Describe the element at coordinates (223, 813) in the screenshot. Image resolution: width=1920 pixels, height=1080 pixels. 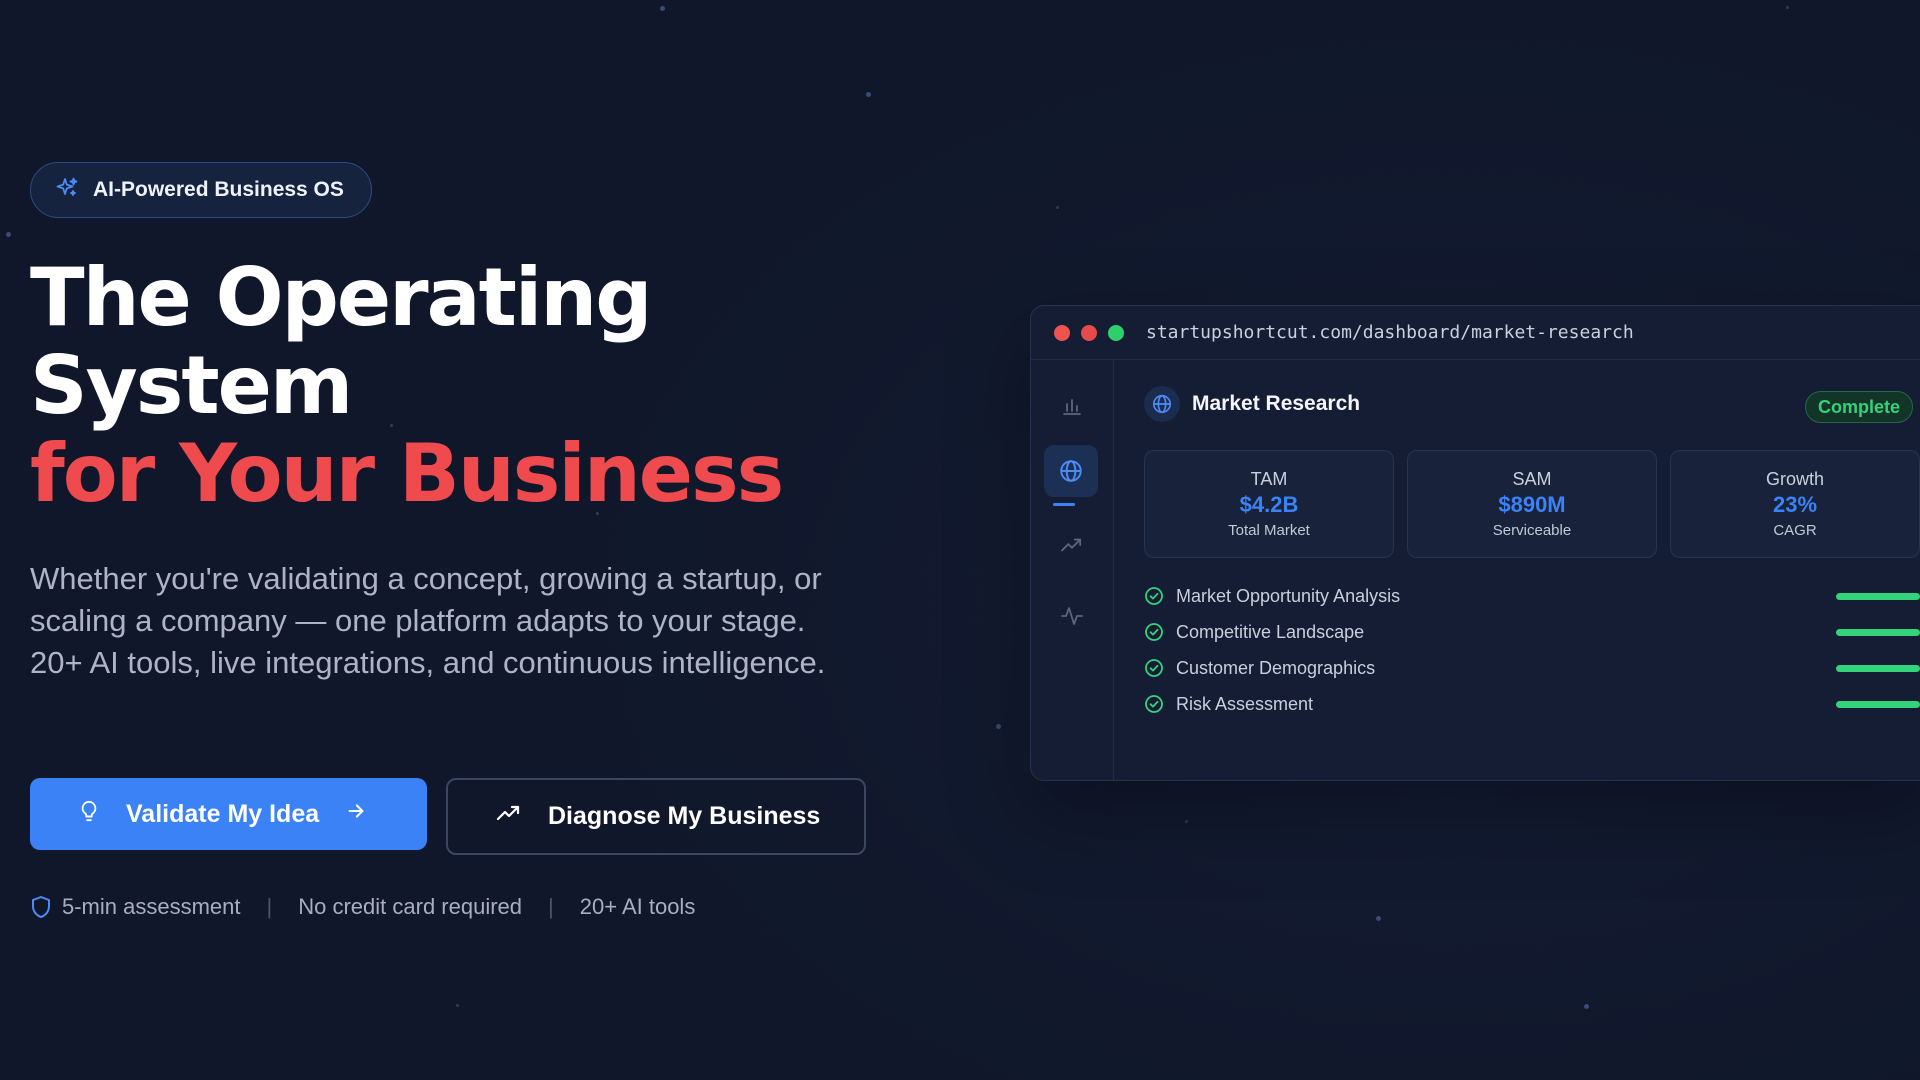
I see `validate-my-idea-label: Validate My Idea` at that location.